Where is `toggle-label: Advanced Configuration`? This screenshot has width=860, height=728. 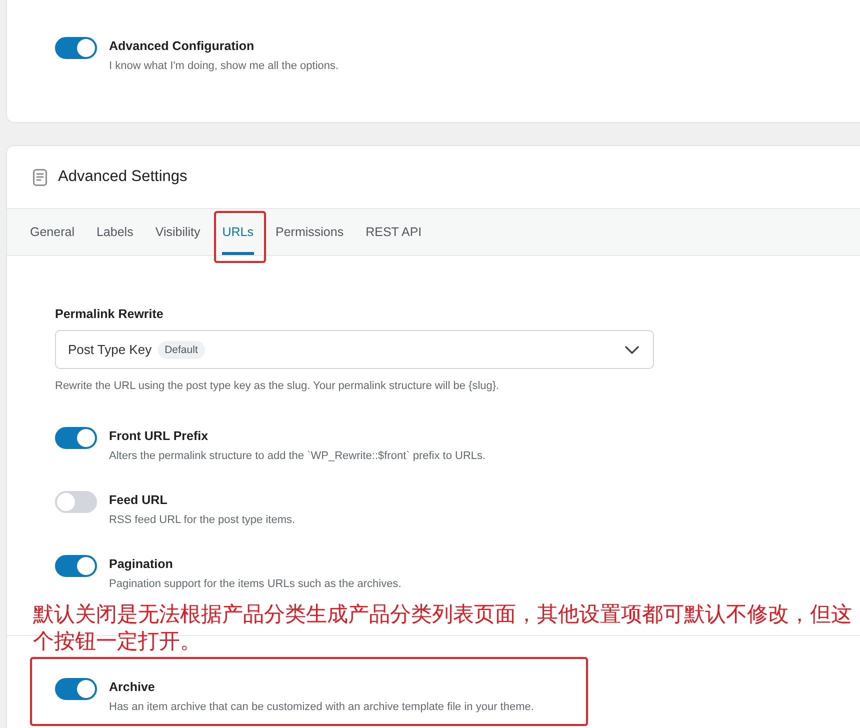
toggle-label: Advanced Configuration is located at coordinates (181, 46).